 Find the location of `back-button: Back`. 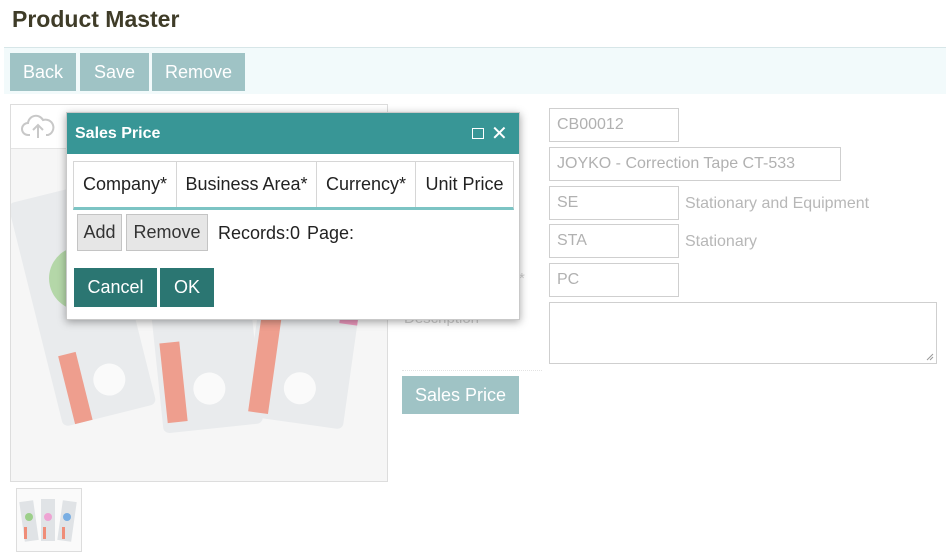

back-button: Back is located at coordinates (43, 72).